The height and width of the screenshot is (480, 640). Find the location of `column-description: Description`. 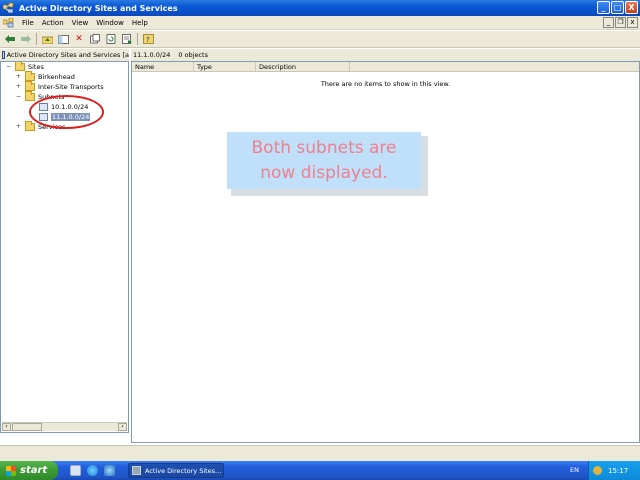

column-description: Description is located at coordinates (303, 67).